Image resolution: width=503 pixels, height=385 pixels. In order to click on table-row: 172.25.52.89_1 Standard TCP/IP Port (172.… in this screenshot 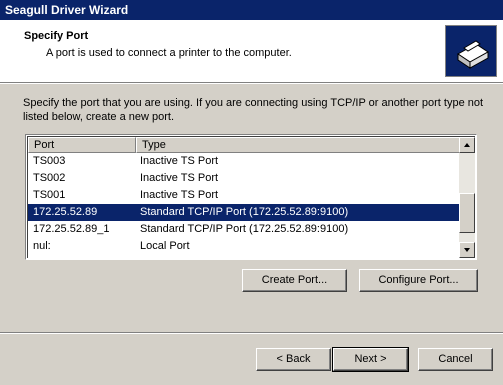, I will do `click(244, 229)`.